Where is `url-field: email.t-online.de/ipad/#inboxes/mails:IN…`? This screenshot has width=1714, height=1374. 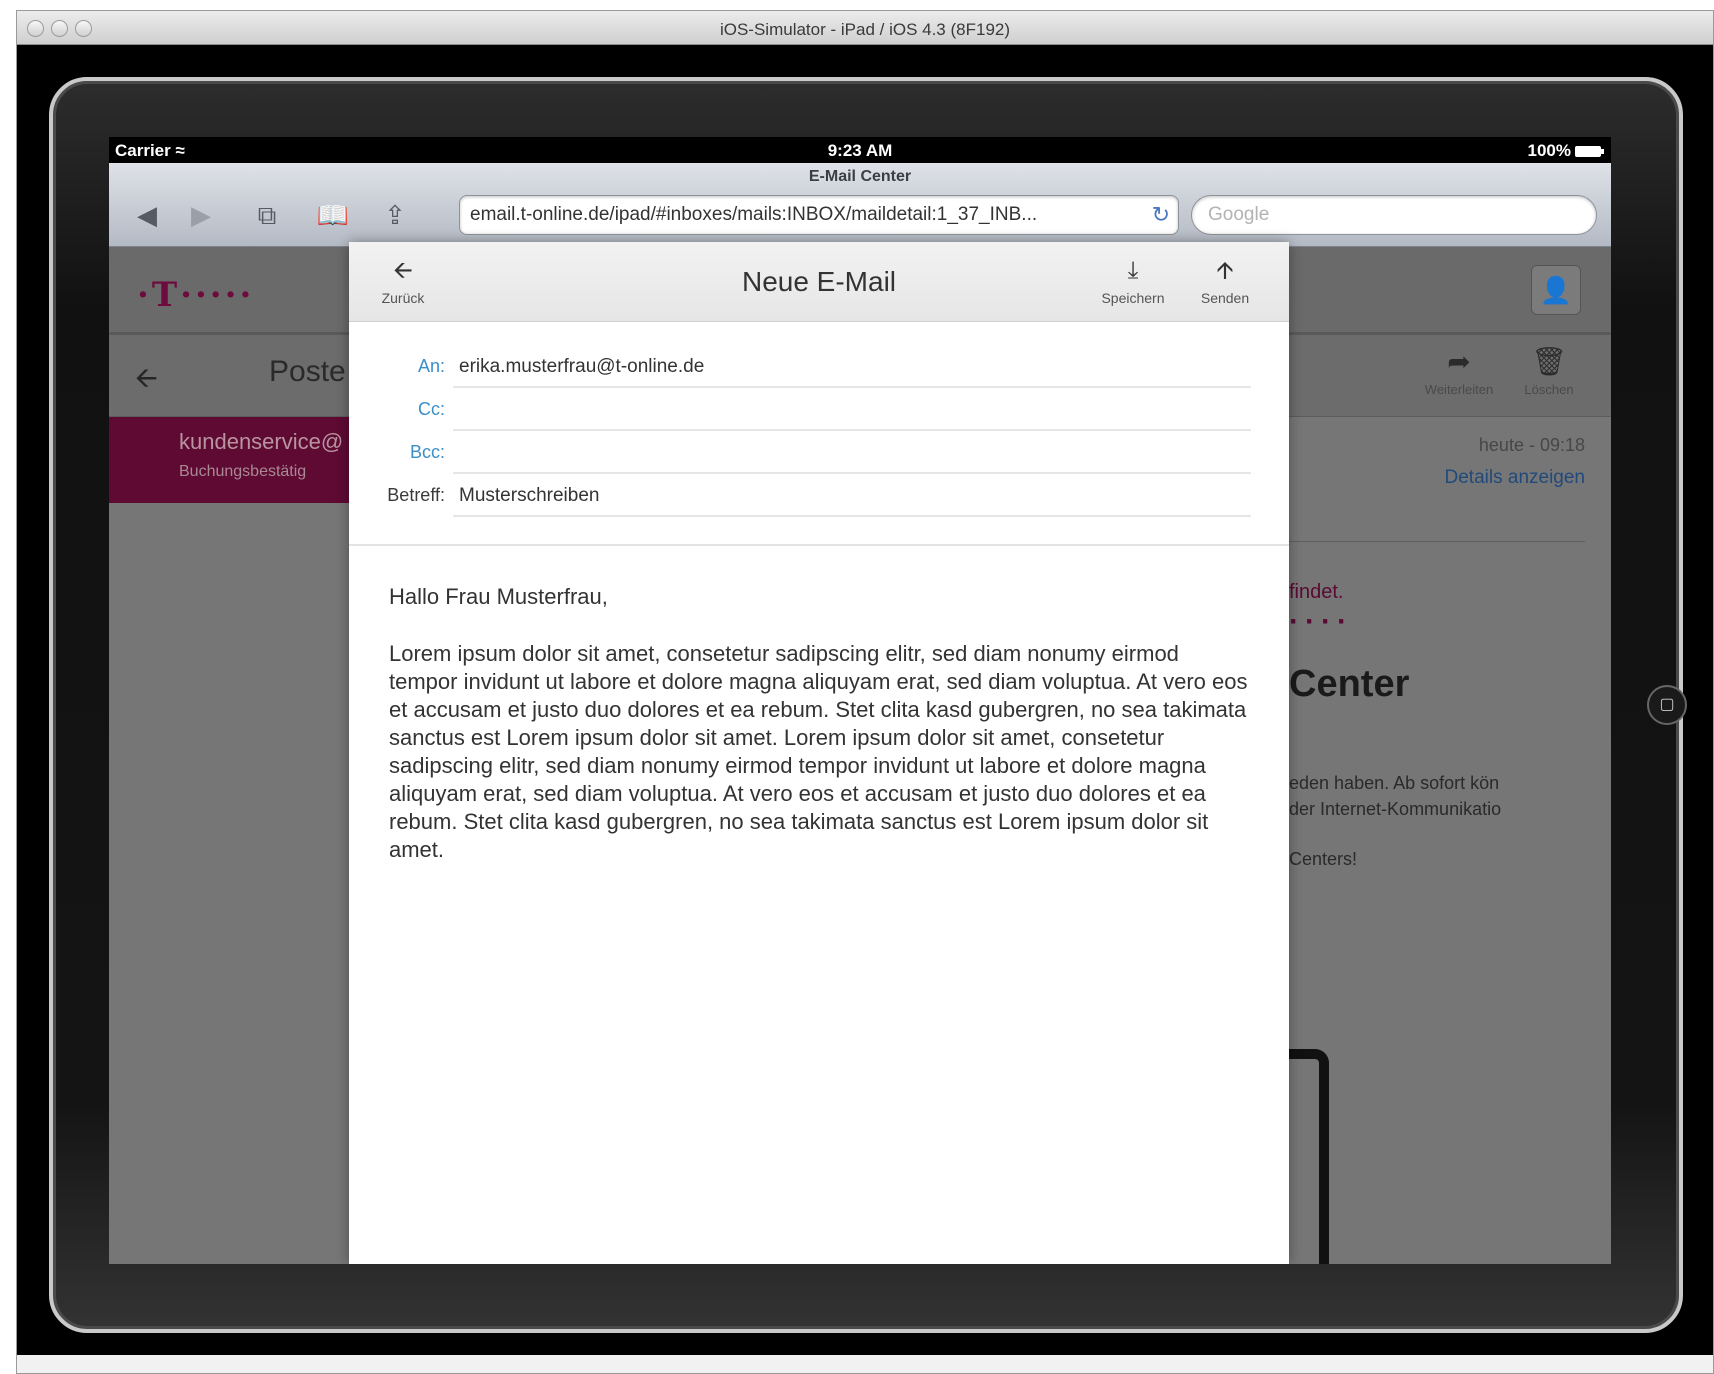 url-field: email.t-online.de/ipad/#inboxes/mails:IN… is located at coordinates (819, 215).